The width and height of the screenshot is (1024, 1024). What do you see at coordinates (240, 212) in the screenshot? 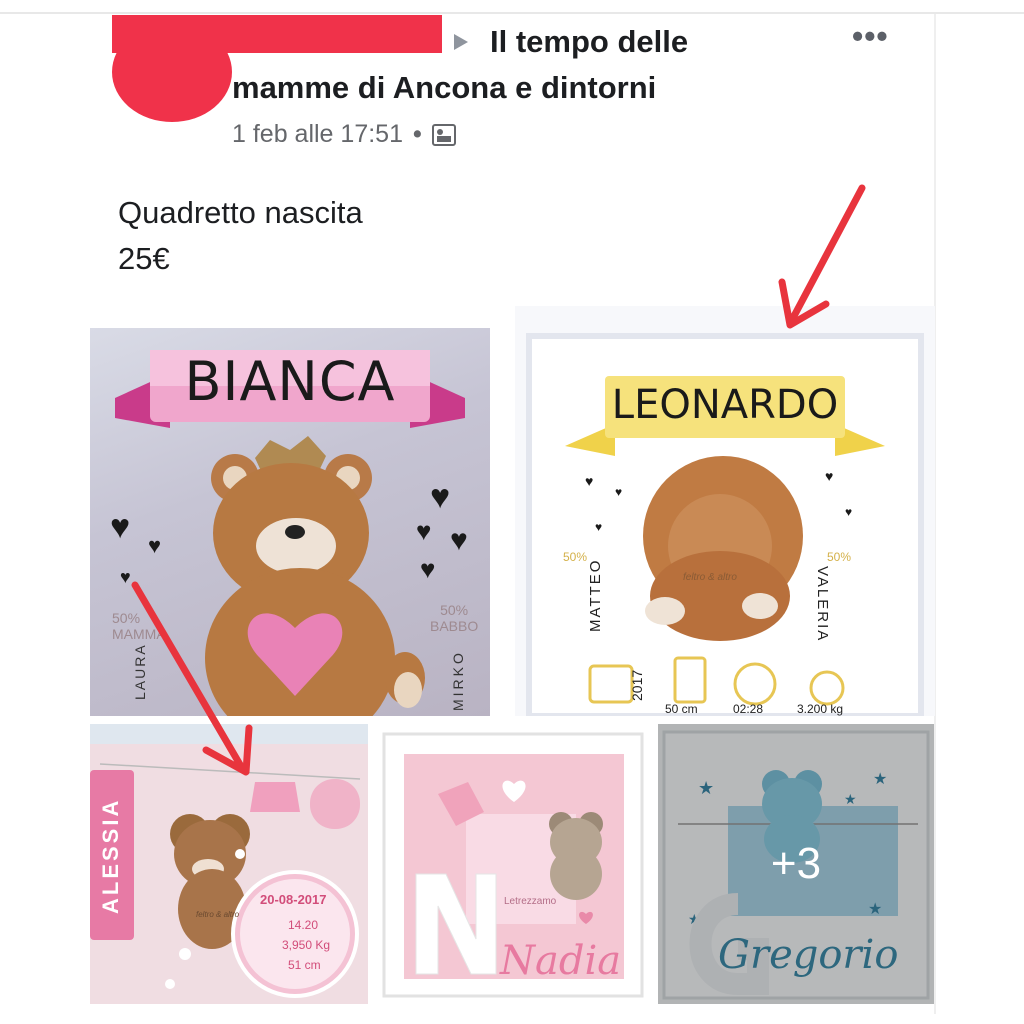
I see `post-text-line: Quadretto nascita` at bounding box center [240, 212].